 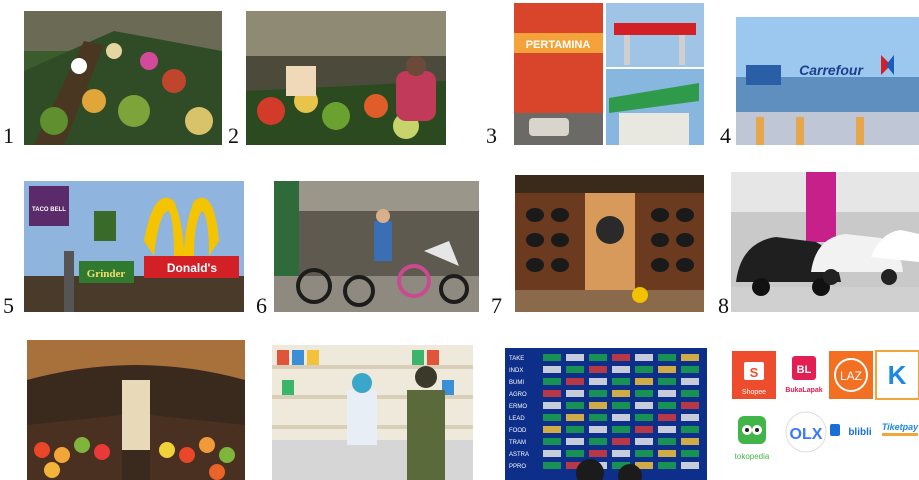 What do you see at coordinates (192, 268) in the screenshot?
I see `mcdonalds-sign-text: Donald's` at bounding box center [192, 268].